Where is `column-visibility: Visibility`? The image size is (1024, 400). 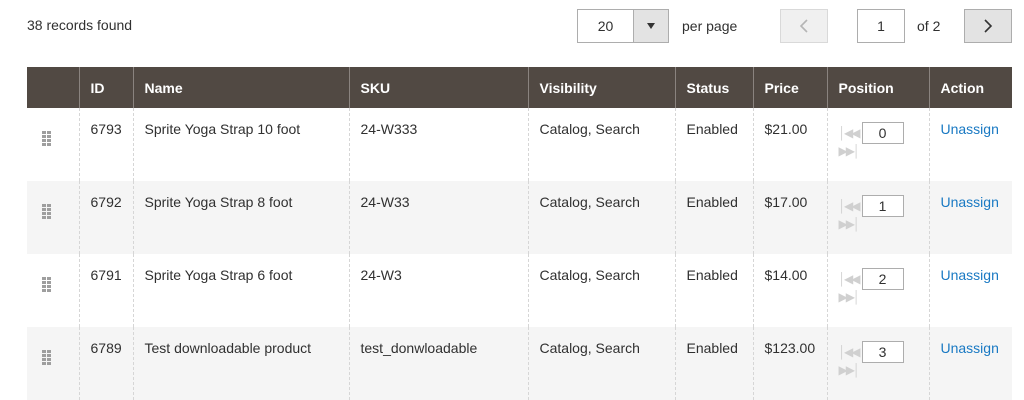 column-visibility: Visibility is located at coordinates (602, 87).